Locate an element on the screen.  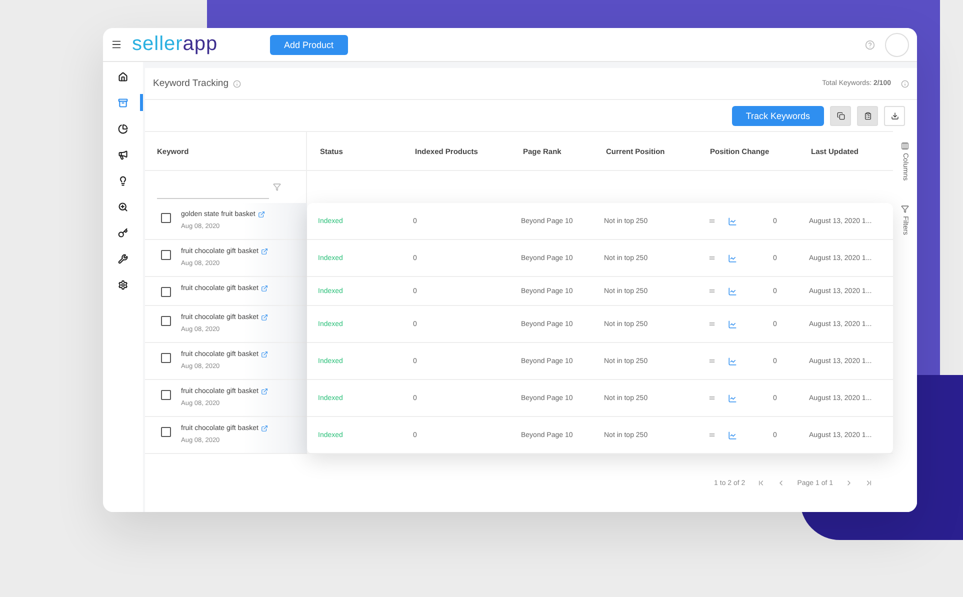
pie-chart-icon is located at coordinates (123, 129).